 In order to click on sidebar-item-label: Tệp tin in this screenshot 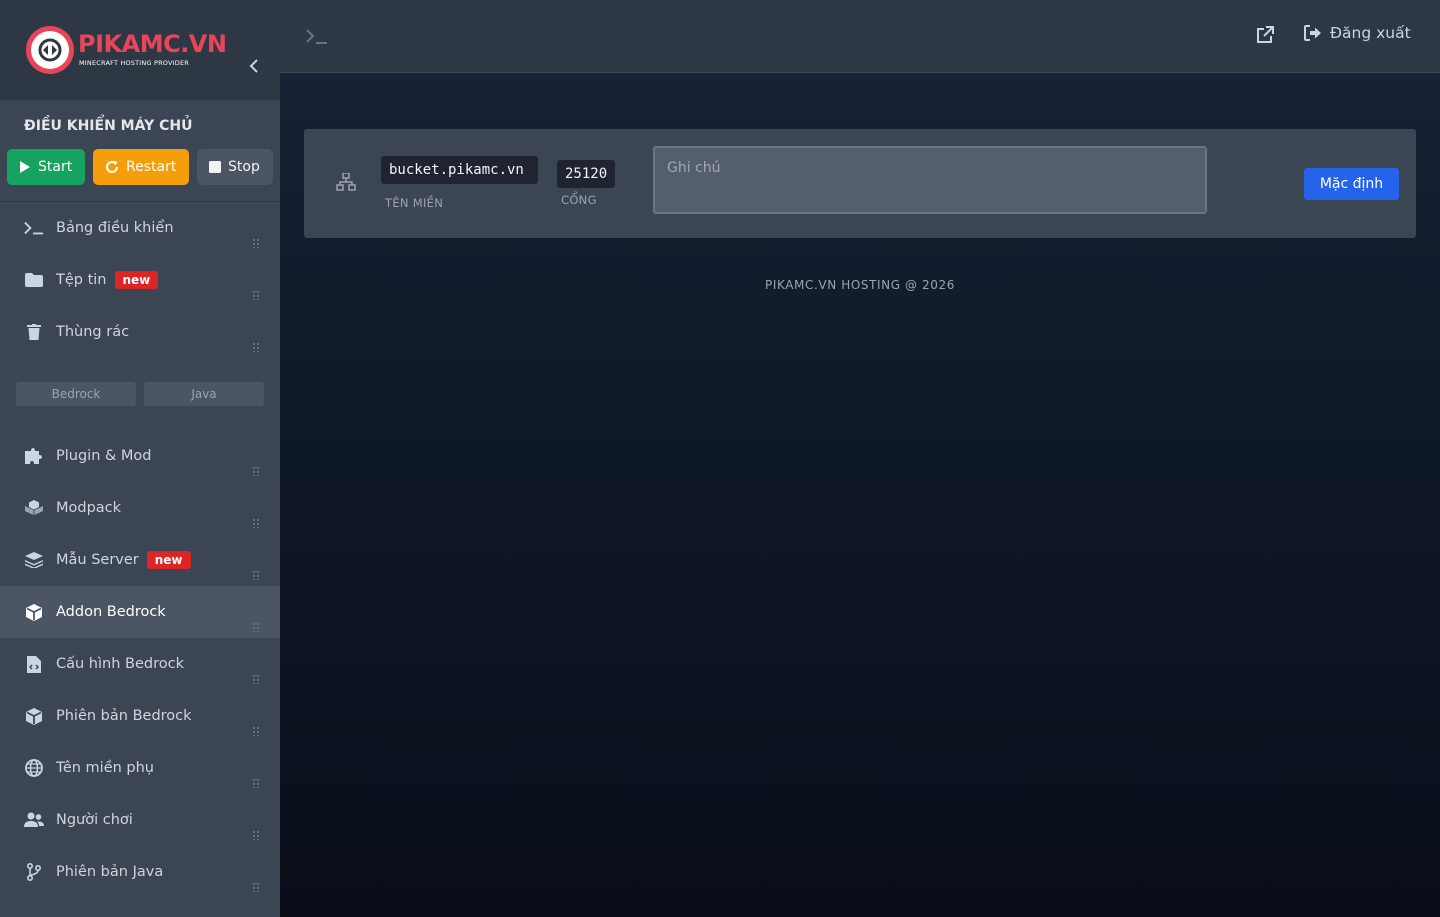, I will do `click(81, 280)`.